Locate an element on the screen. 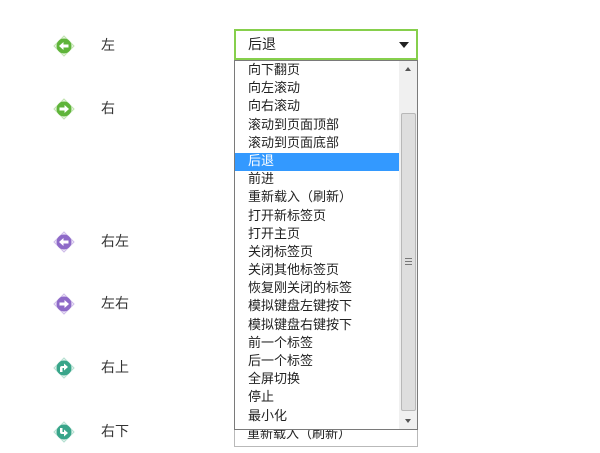 The width and height of the screenshot is (600, 453). select-value: 后退 is located at coordinates (262, 45).